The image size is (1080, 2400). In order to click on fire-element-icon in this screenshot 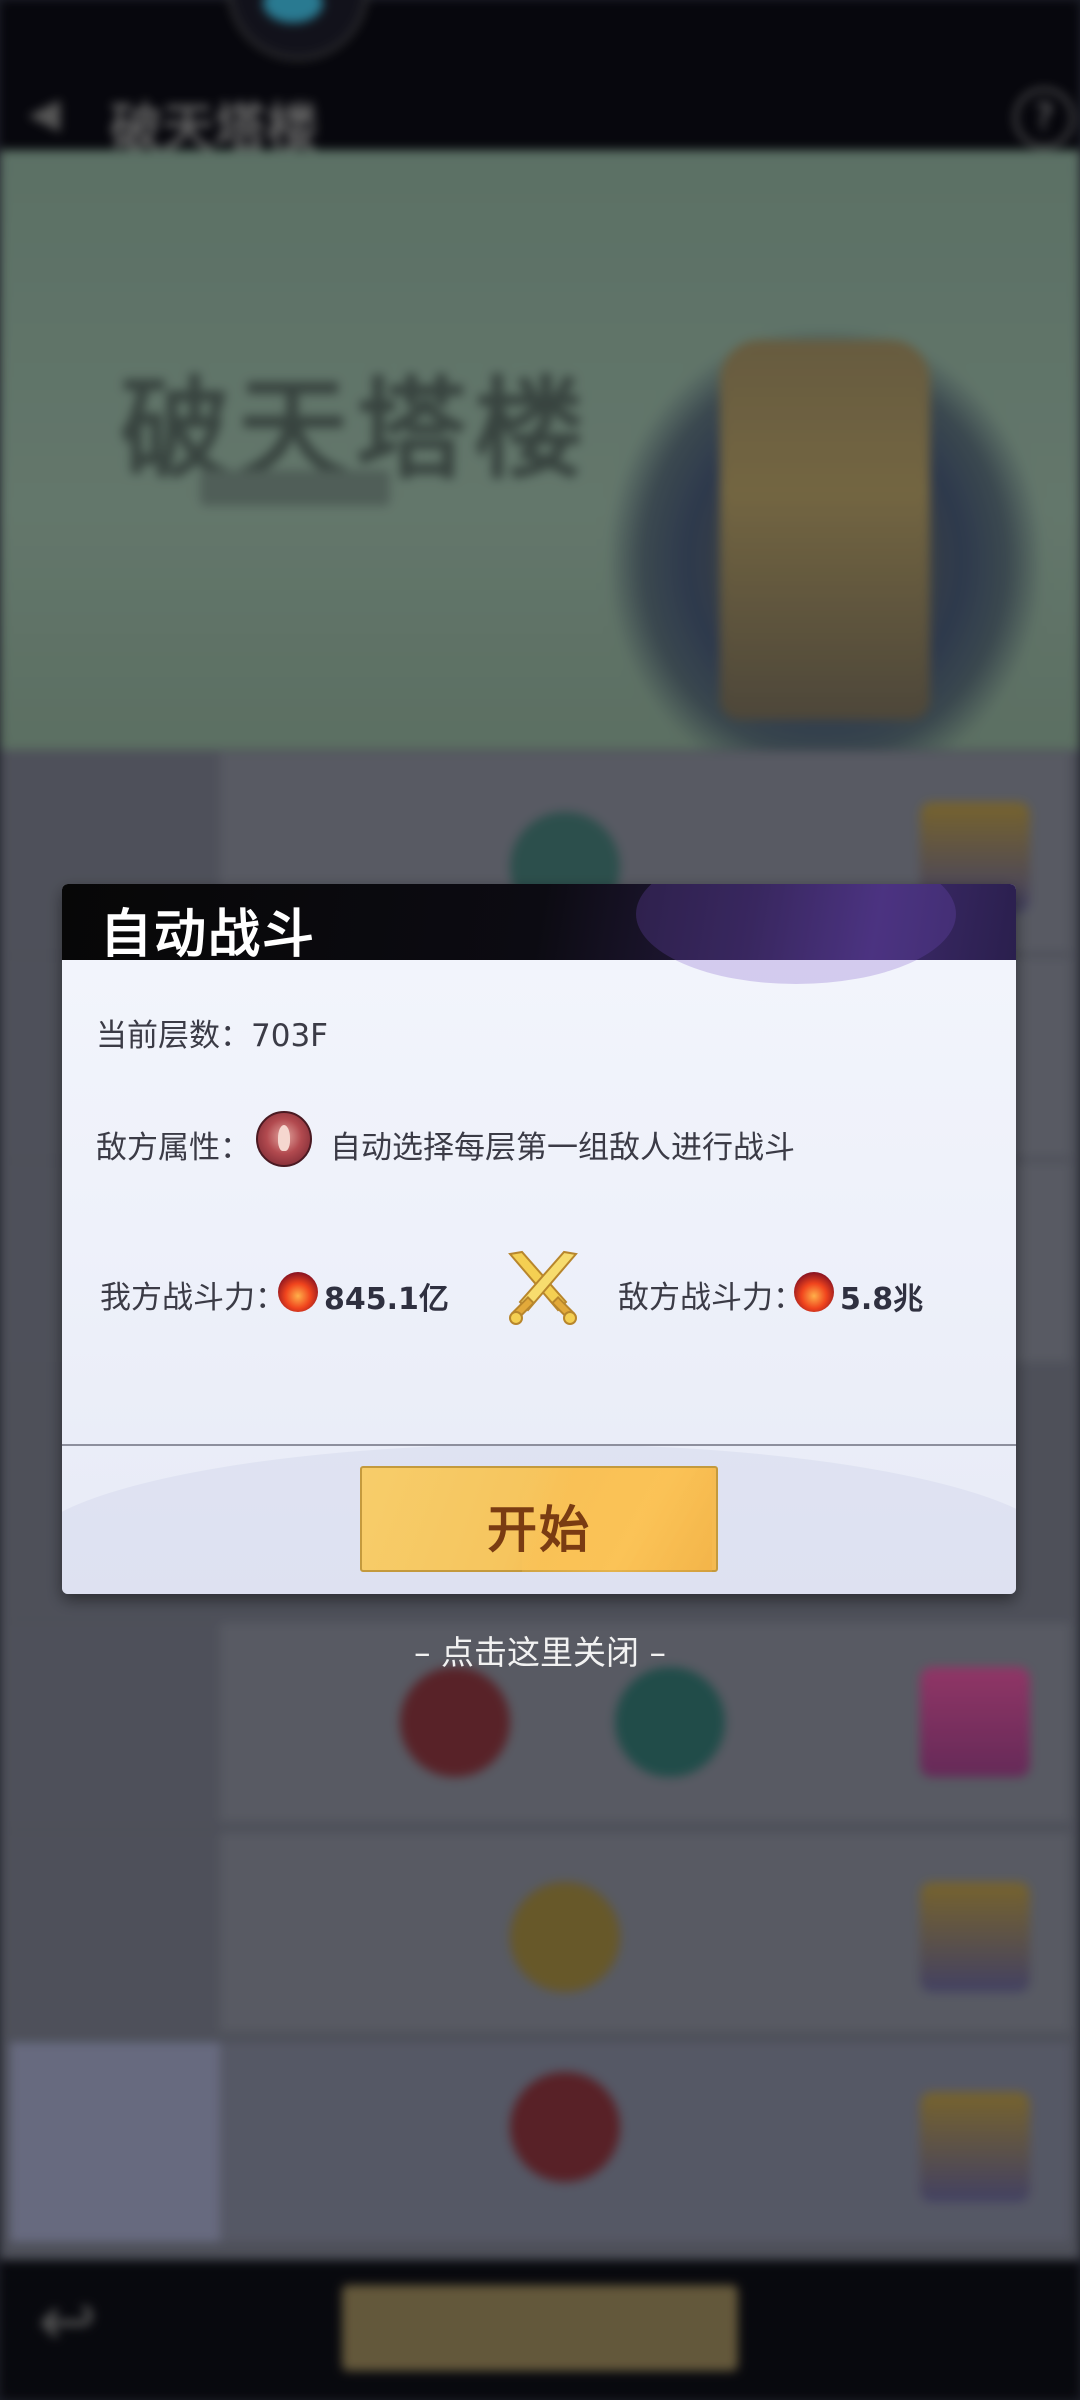, I will do `click(284, 1139)`.